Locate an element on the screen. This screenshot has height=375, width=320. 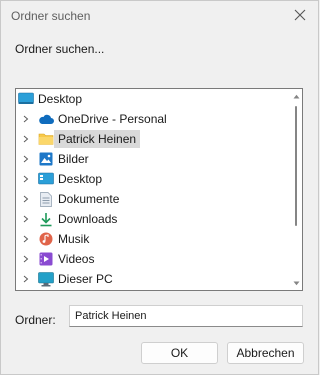
tree-item-patrick-heinen: Patrick Heinen is located at coordinates (79, 139).